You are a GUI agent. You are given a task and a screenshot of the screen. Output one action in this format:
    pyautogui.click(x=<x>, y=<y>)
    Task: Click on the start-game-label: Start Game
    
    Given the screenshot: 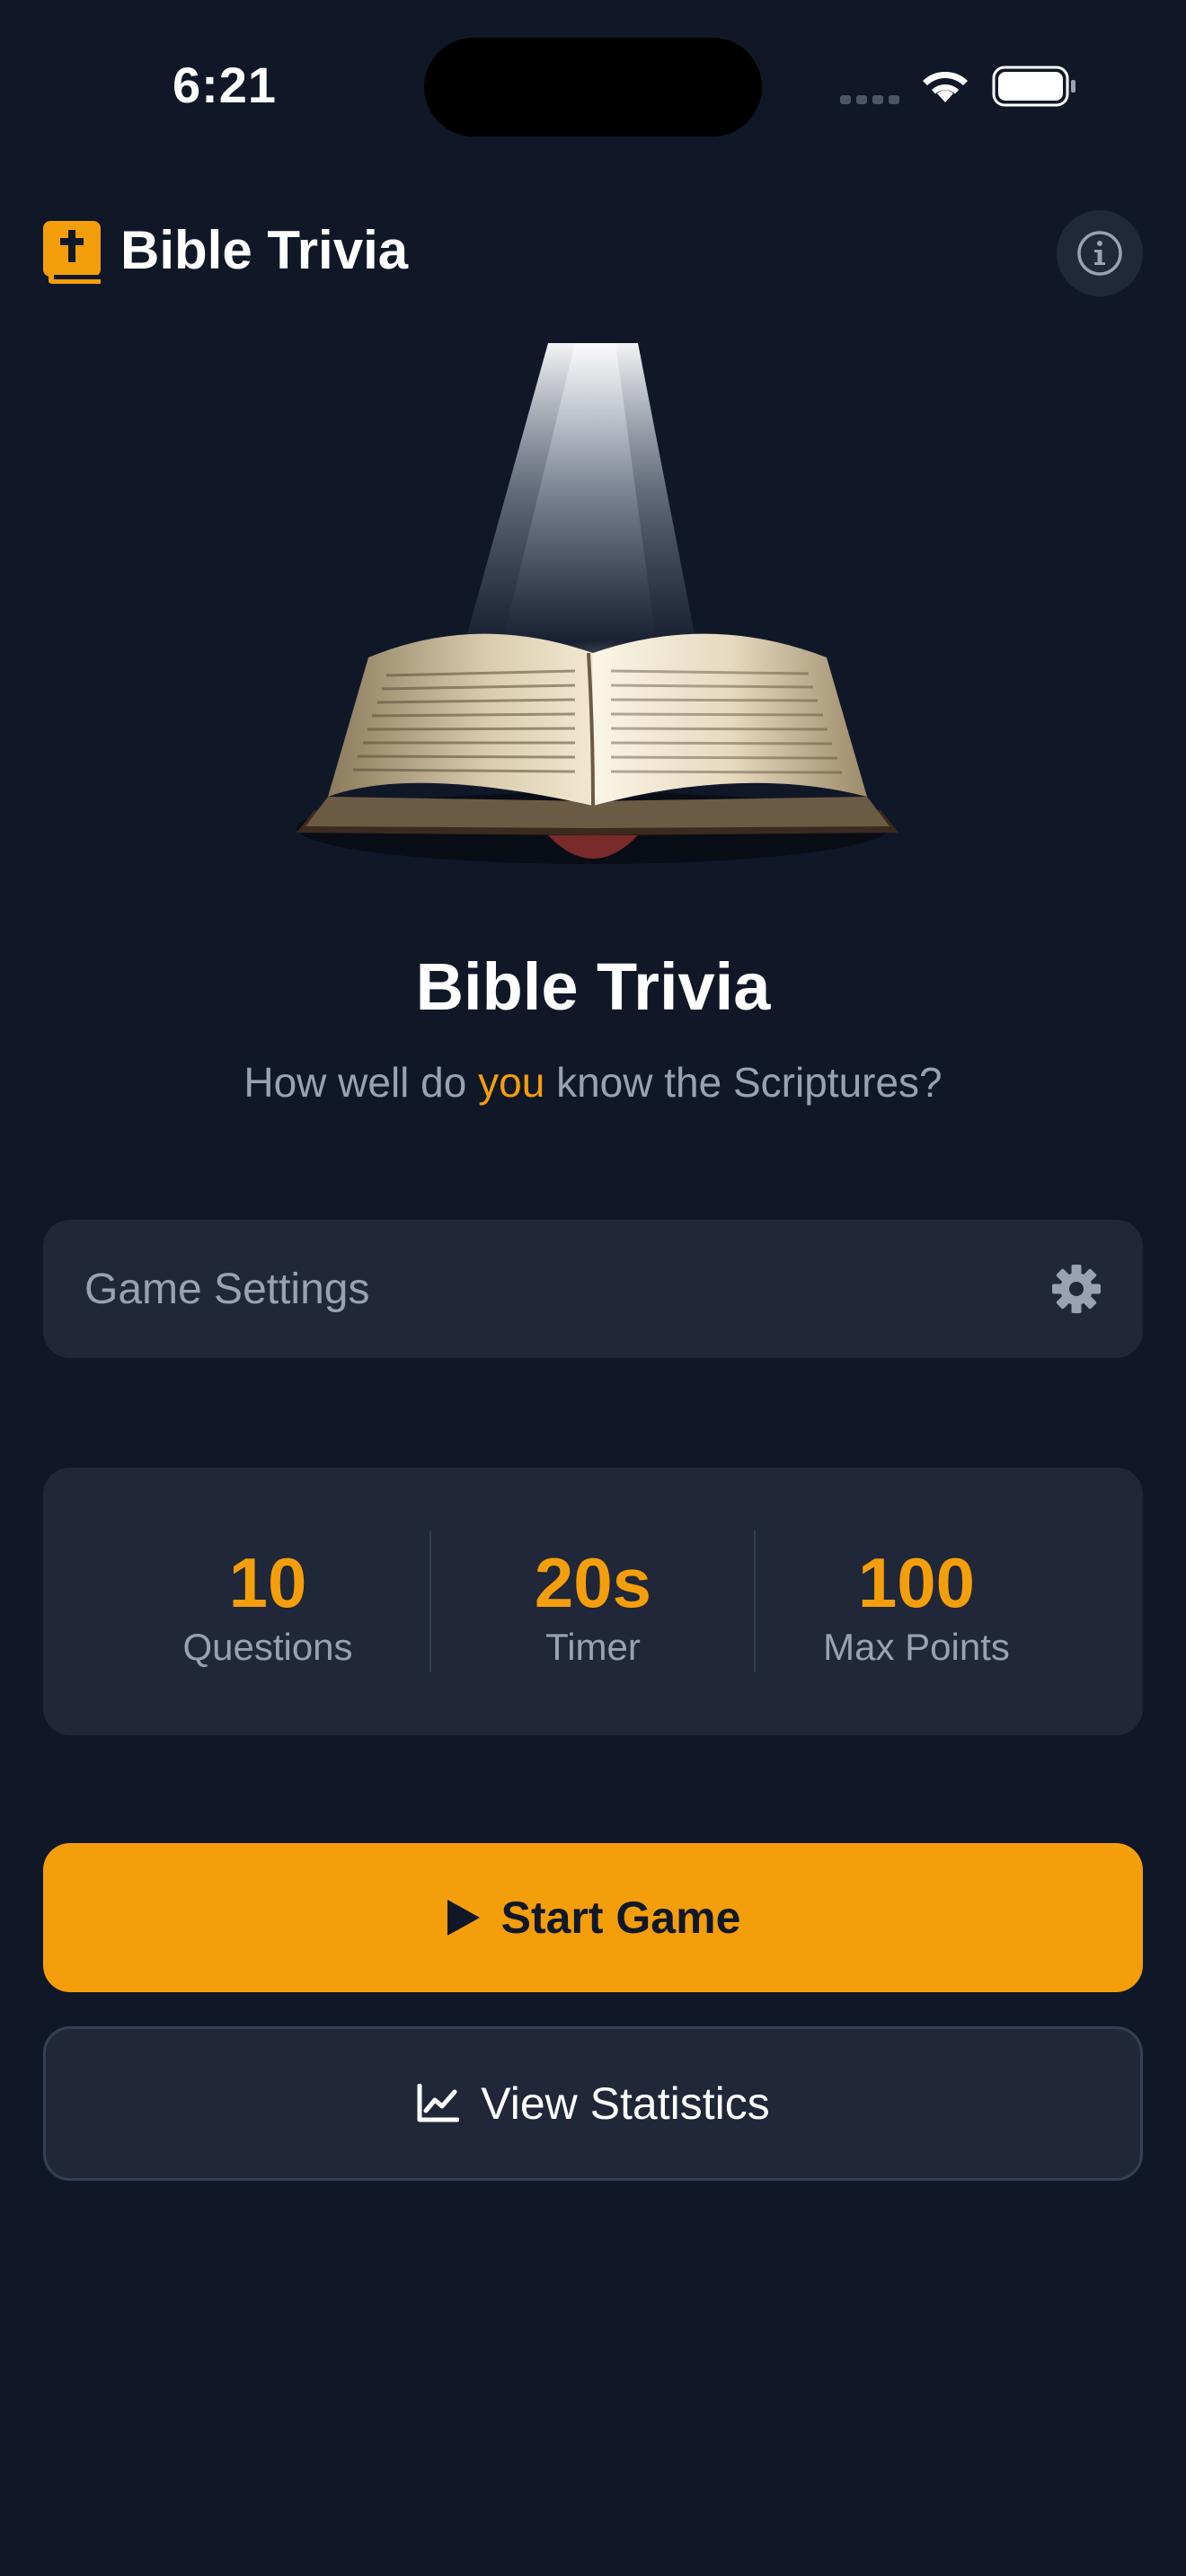 What is the action you would take?
    pyautogui.click(x=620, y=1917)
    